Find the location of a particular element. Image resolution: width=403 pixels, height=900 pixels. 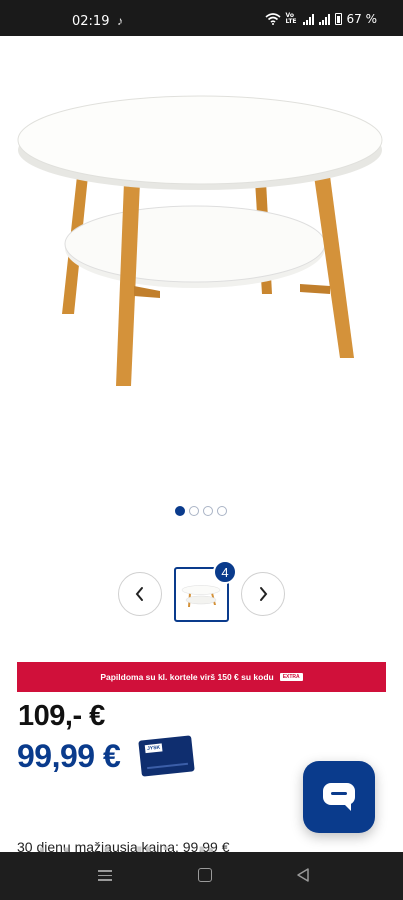

next-image-button is located at coordinates (263, 594).